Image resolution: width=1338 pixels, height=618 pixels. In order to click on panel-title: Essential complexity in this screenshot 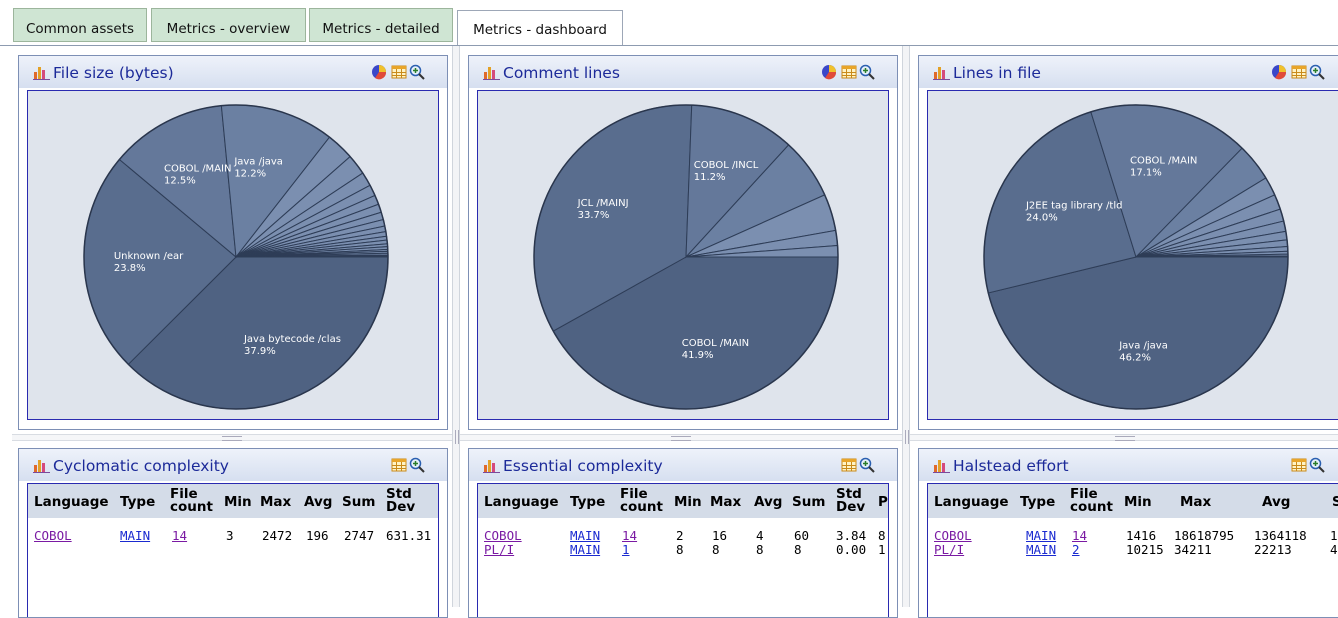, I will do `click(583, 466)`.